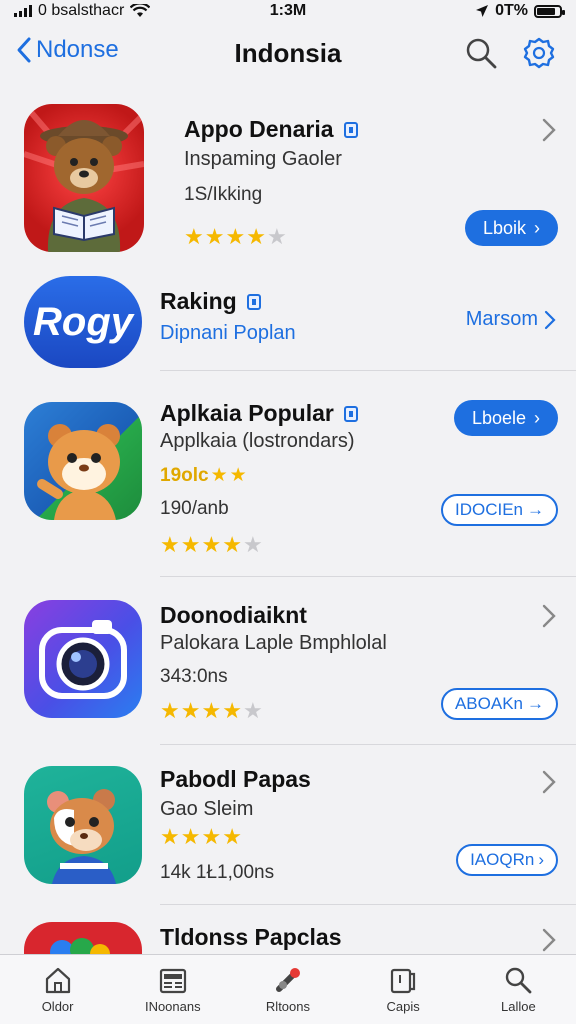  What do you see at coordinates (287, 980) in the screenshot?
I see `games-icon` at bounding box center [287, 980].